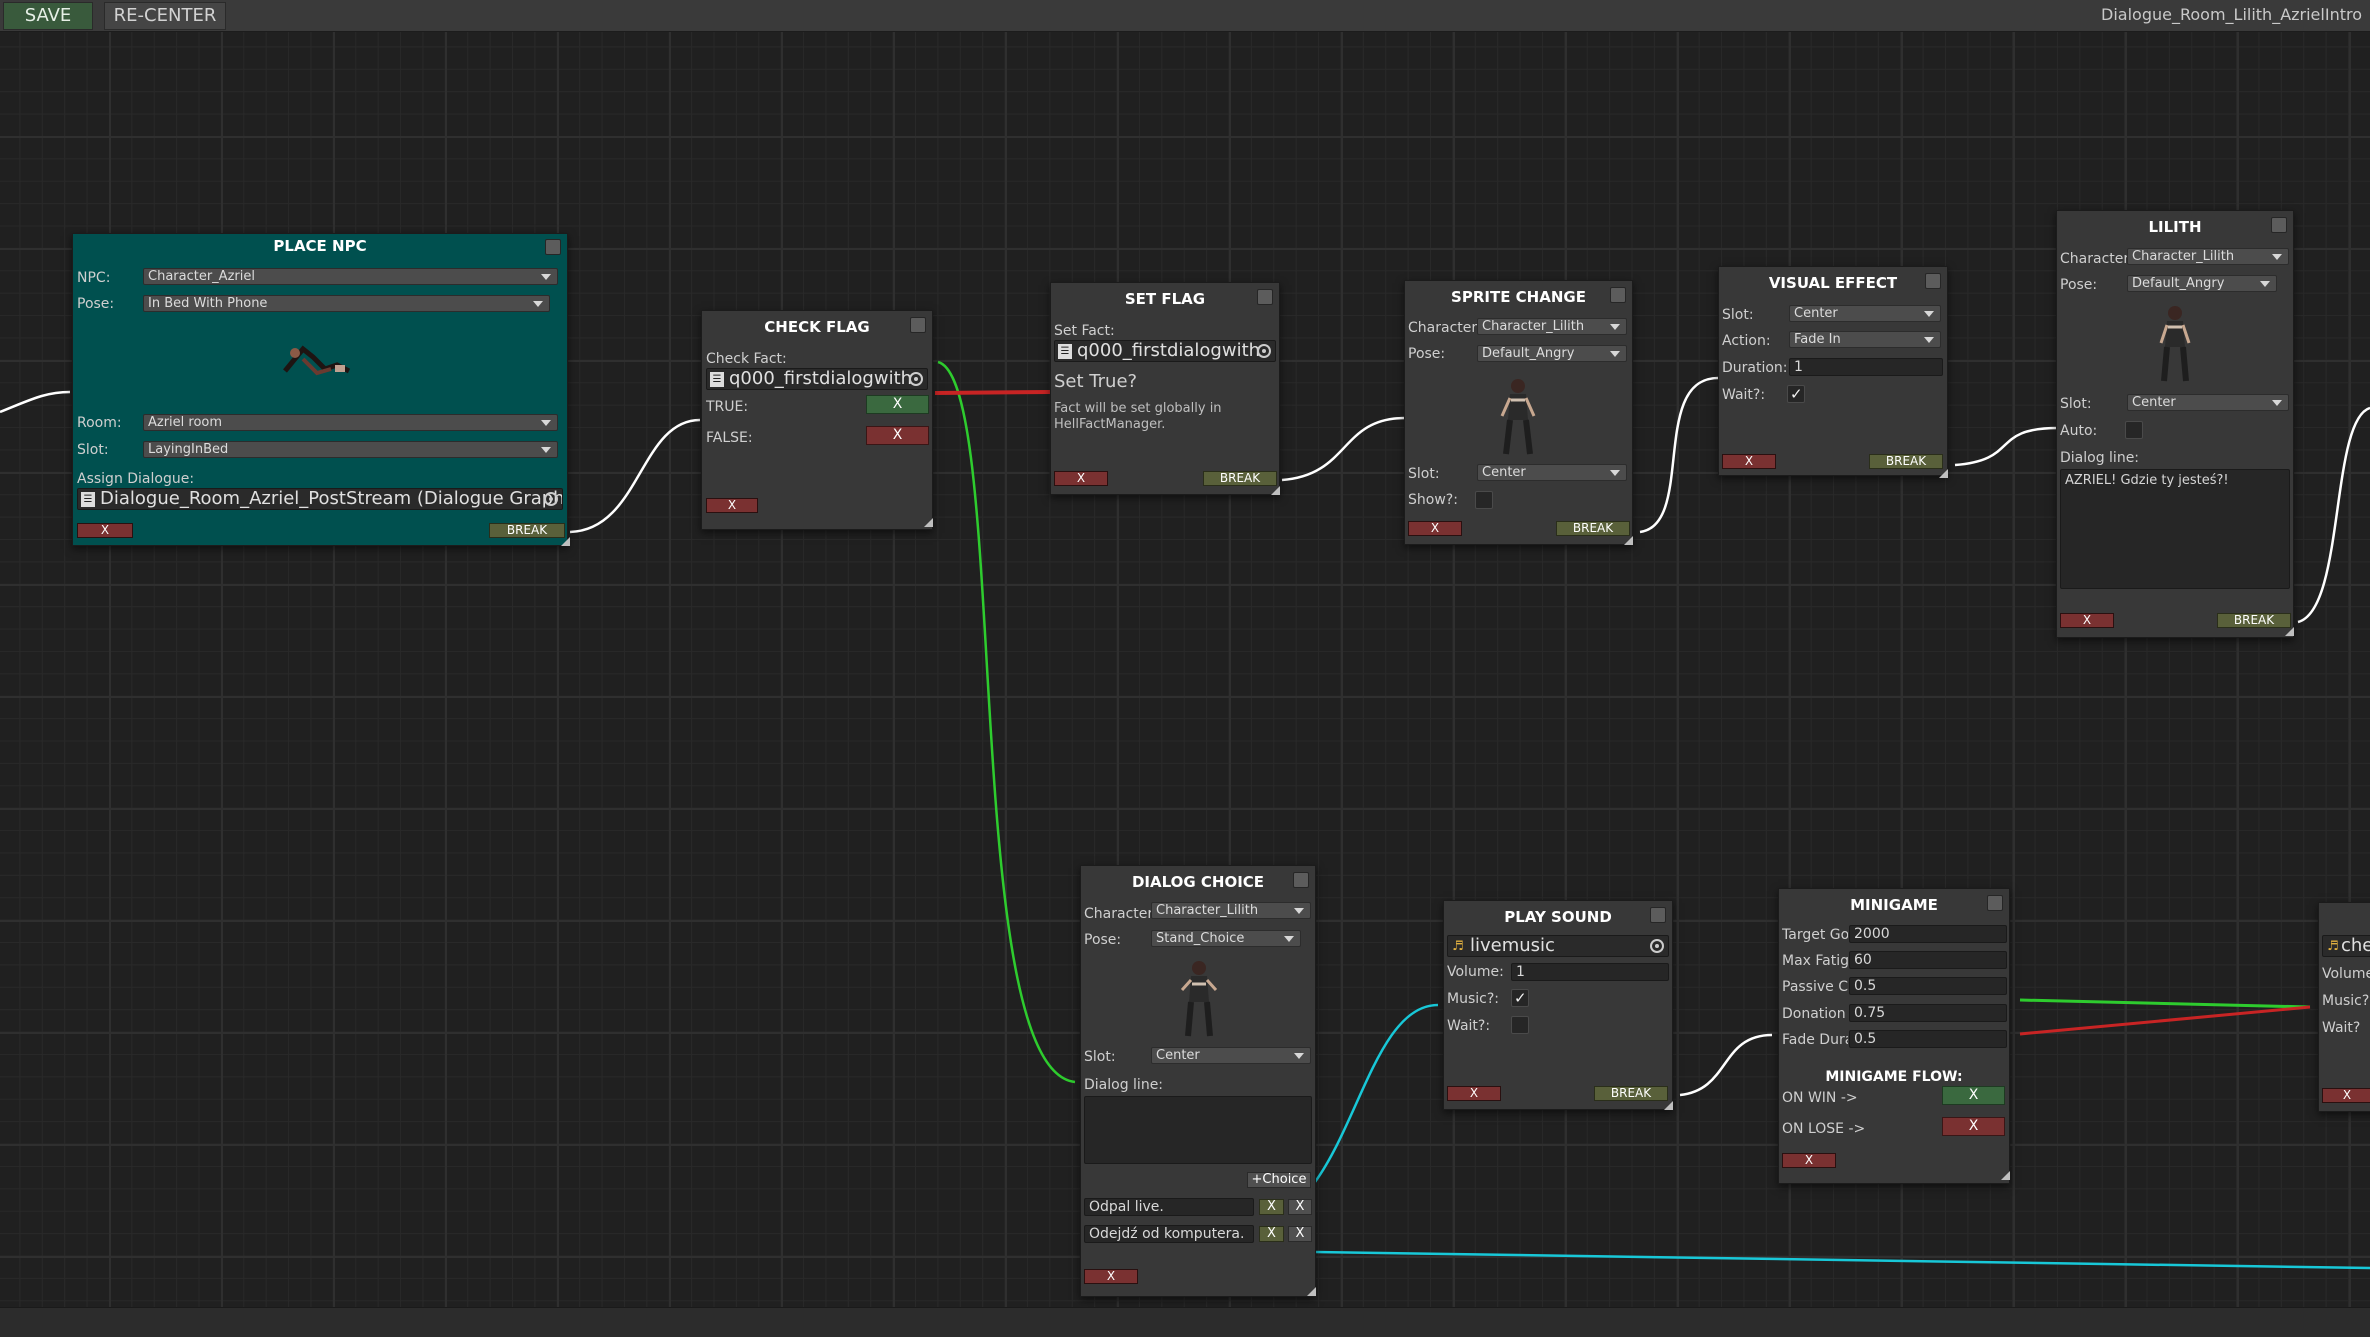 Image resolution: width=2370 pixels, height=1337 pixels. What do you see at coordinates (821, 378) in the screenshot?
I see `check-fact-value: q000_firstdialogwith` at bounding box center [821, 378].